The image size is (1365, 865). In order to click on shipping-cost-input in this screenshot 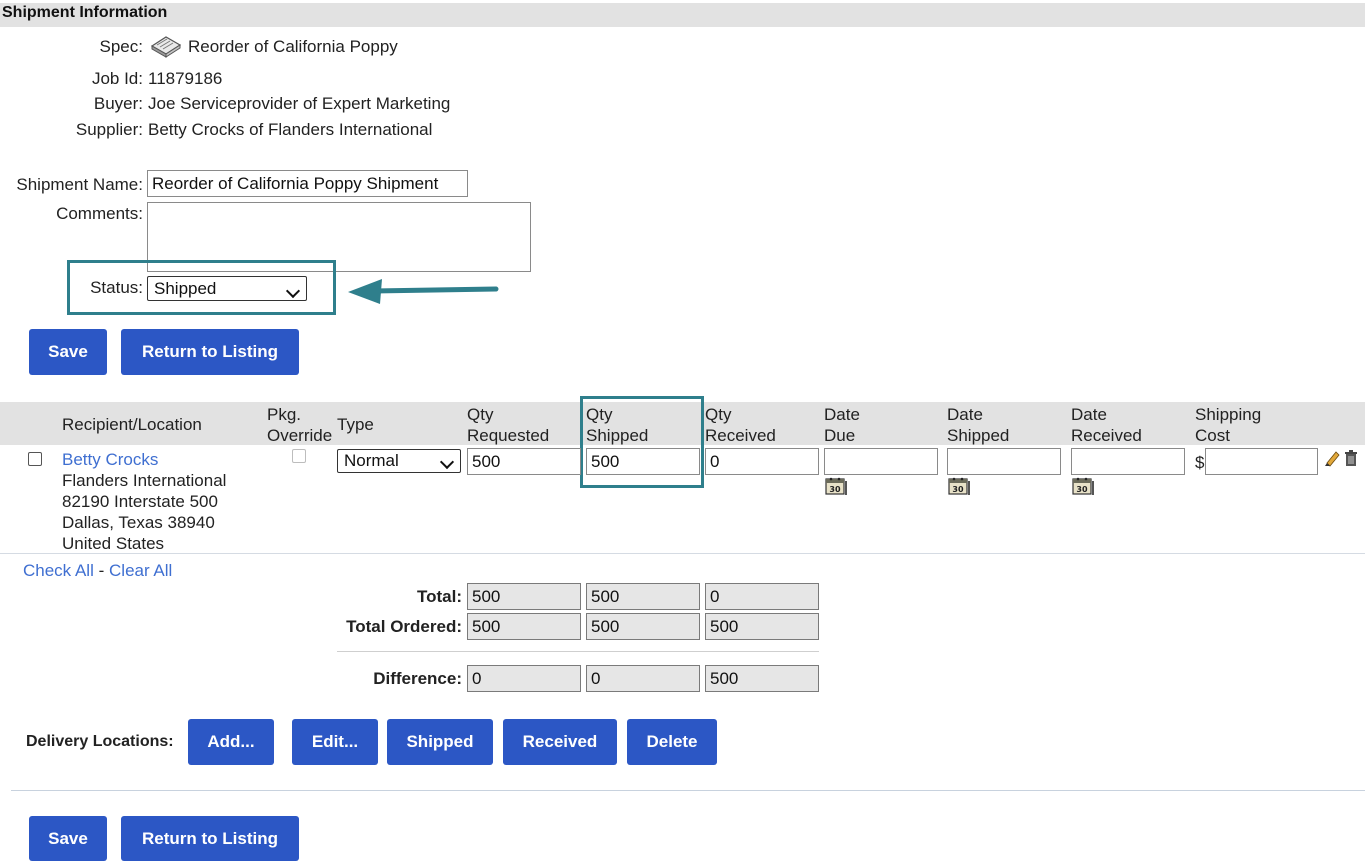, I will do `click(1261, 461)`.